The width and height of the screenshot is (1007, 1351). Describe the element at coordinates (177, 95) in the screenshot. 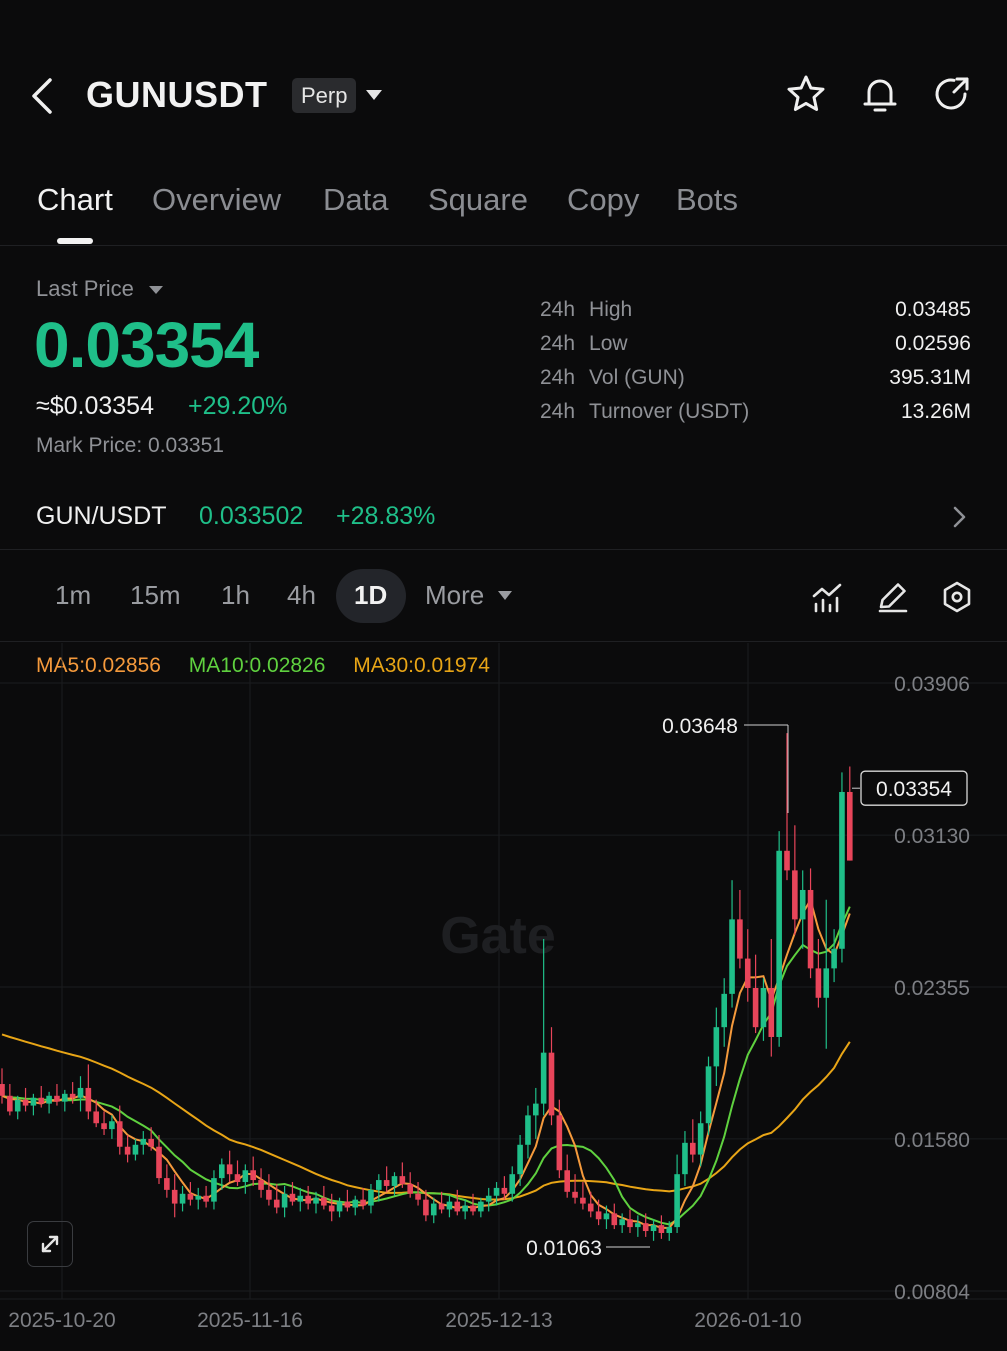

I see `pair-title: GUNUSDT` at that location.